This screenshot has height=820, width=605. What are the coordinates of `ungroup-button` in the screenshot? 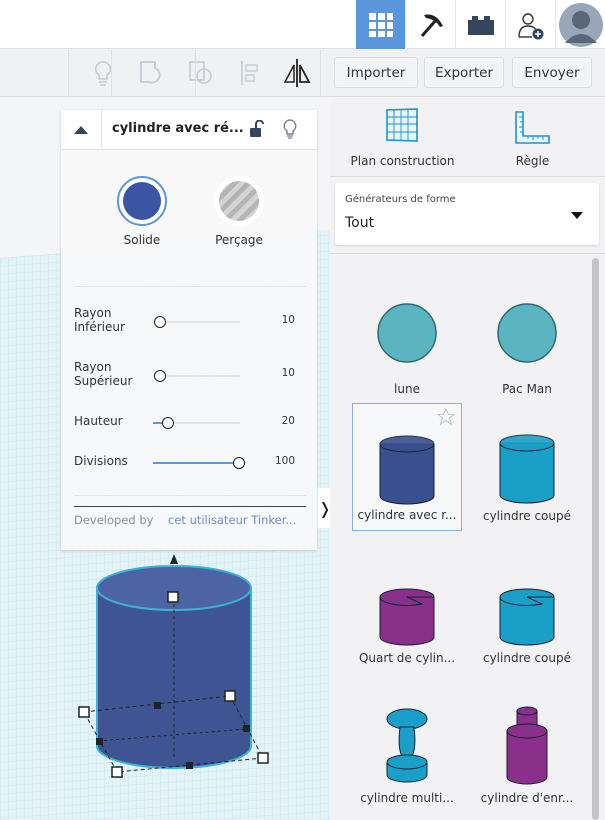 It's located at (201, 73).